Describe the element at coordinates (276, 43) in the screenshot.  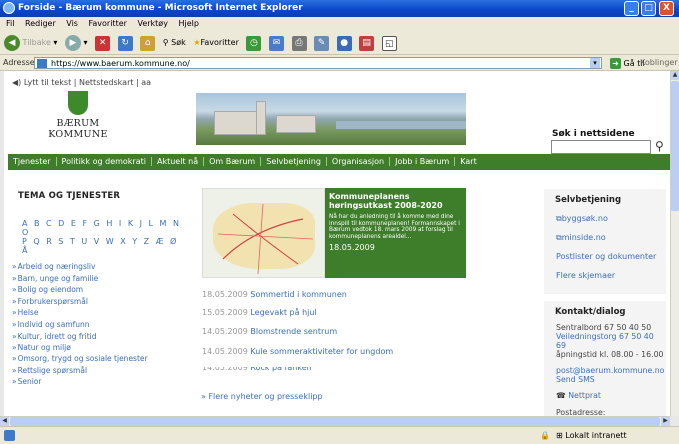
I see `mail-icon: ✉` at that location.